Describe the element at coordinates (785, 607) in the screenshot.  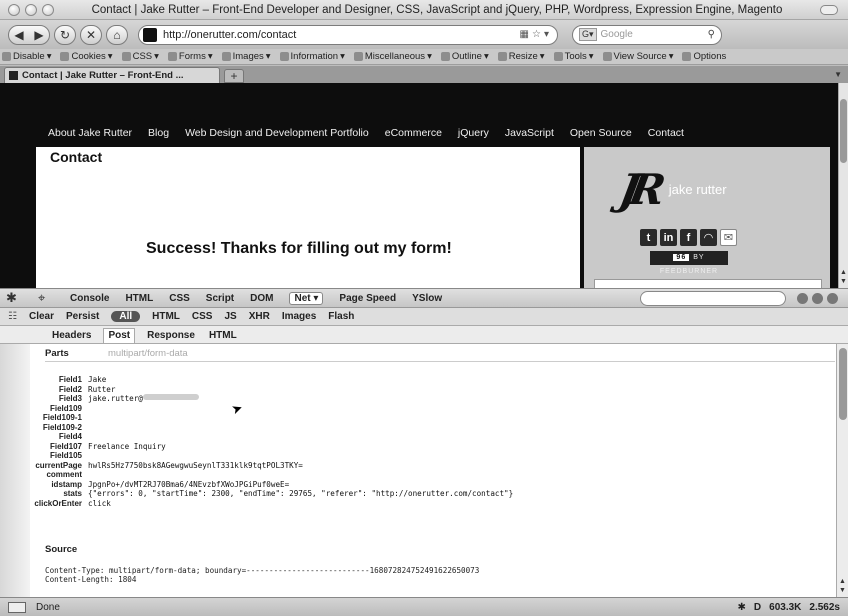
I see `page-size: 603.3K` at that location.